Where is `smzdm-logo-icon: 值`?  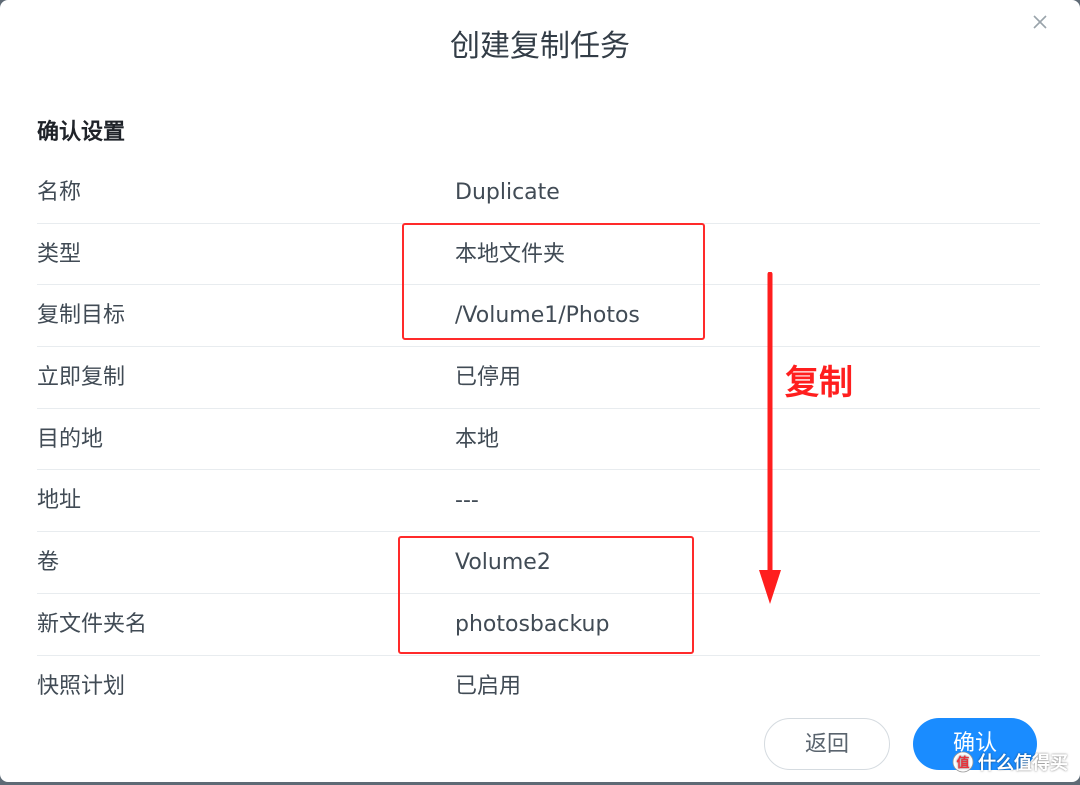
smzdm-logo-icon: 值 is located at coordinates (963, 762).